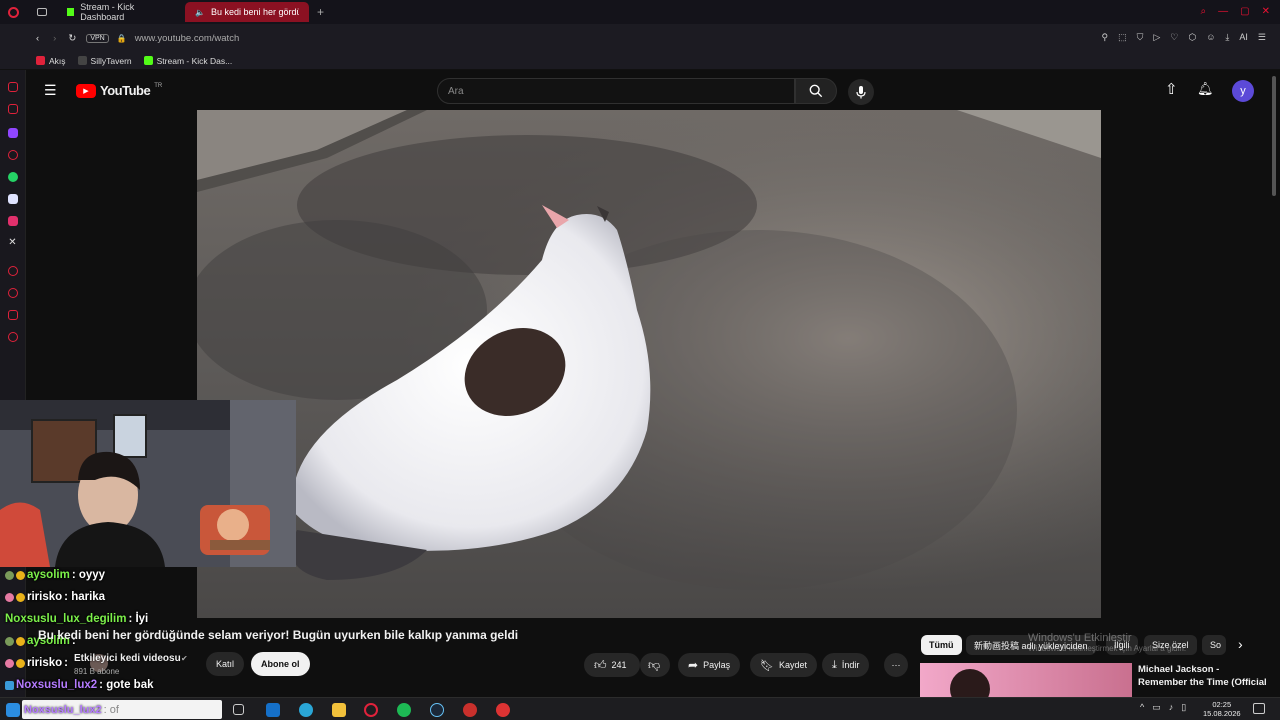 This screenshot has width=1280, height=720. Describe the element at coordinates (437, 710) in the screenshot. I see `steam-icon` at that location.